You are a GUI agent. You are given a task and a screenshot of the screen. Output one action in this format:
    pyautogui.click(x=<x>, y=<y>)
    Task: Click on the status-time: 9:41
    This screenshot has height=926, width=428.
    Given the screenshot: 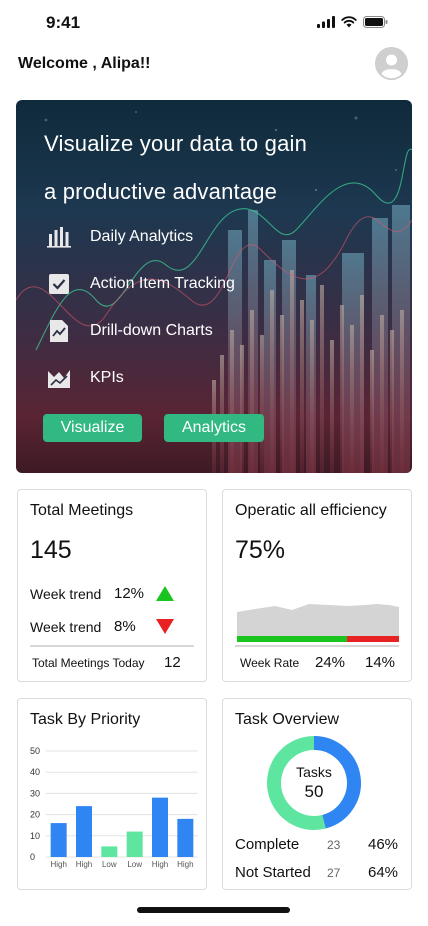 What is the action you would take?
    pyautogui.click(x=63, y=22)
    